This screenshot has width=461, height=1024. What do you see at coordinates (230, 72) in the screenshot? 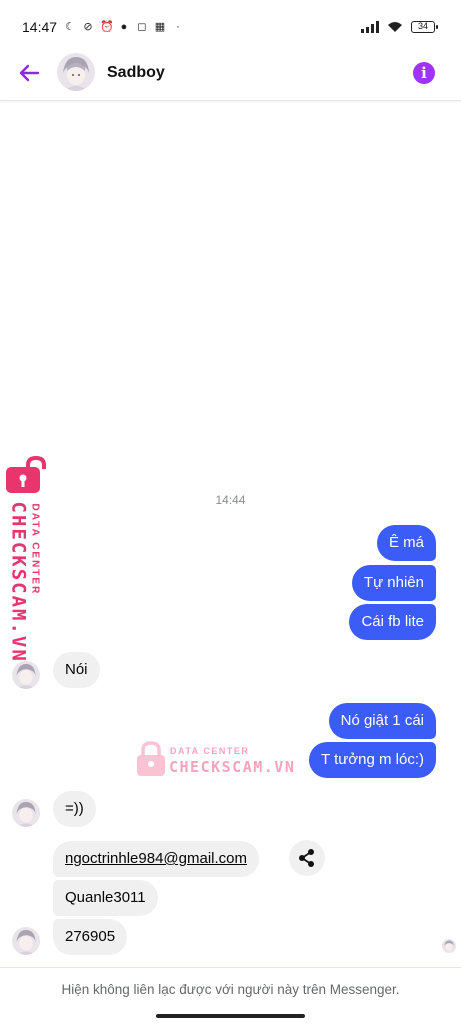
I see `chat-header: Sadboy i` at bounding box center [230, 72].